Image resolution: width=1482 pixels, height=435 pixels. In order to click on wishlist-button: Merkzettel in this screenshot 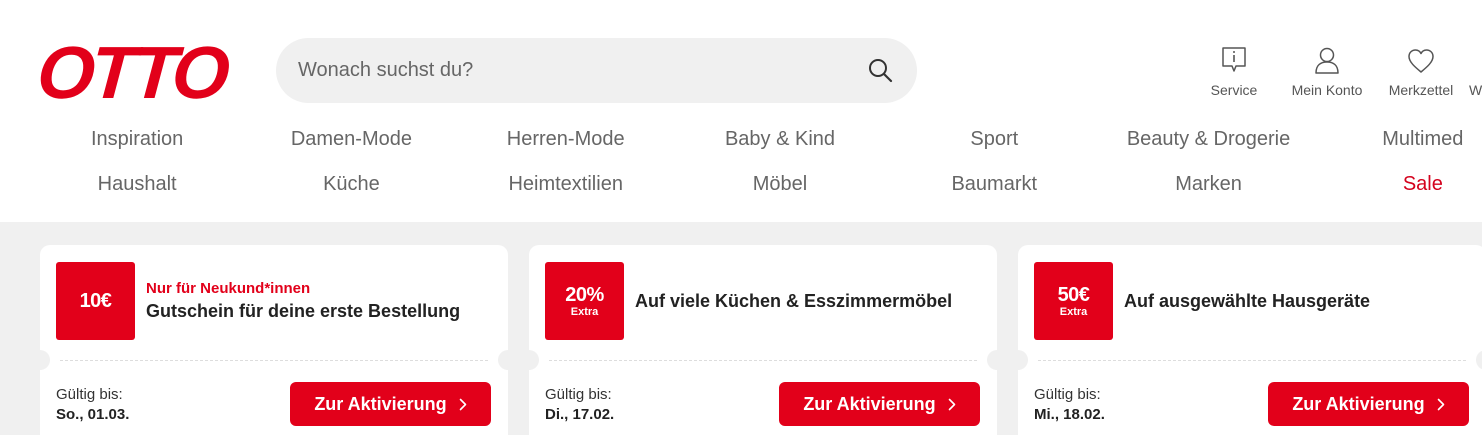, I will do `click(1421, 74)`.